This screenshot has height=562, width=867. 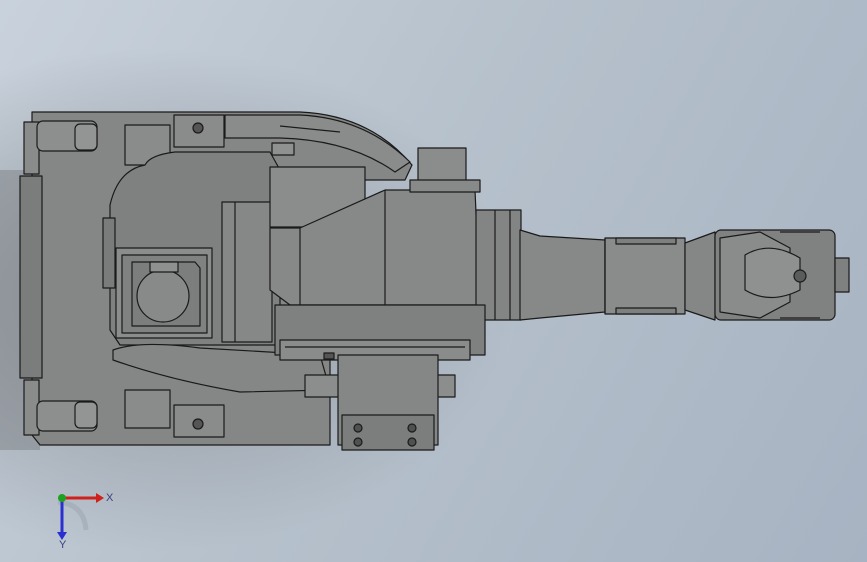 I want to click on axis-triad: X Y, so click(x=85, y=521).